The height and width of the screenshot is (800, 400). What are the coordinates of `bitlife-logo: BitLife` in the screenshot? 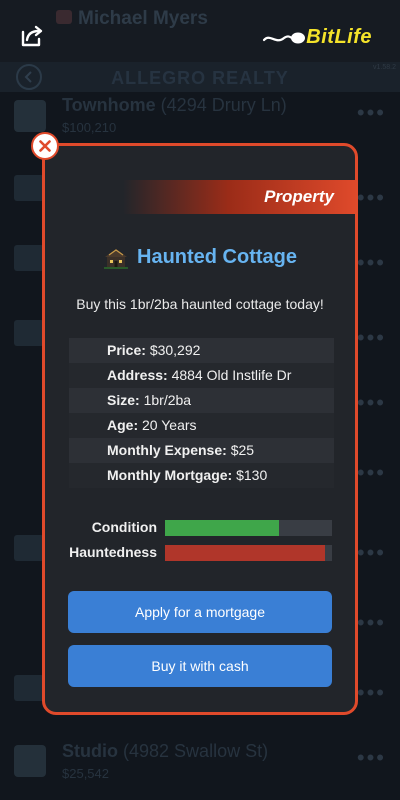 It's located at (317, 37).